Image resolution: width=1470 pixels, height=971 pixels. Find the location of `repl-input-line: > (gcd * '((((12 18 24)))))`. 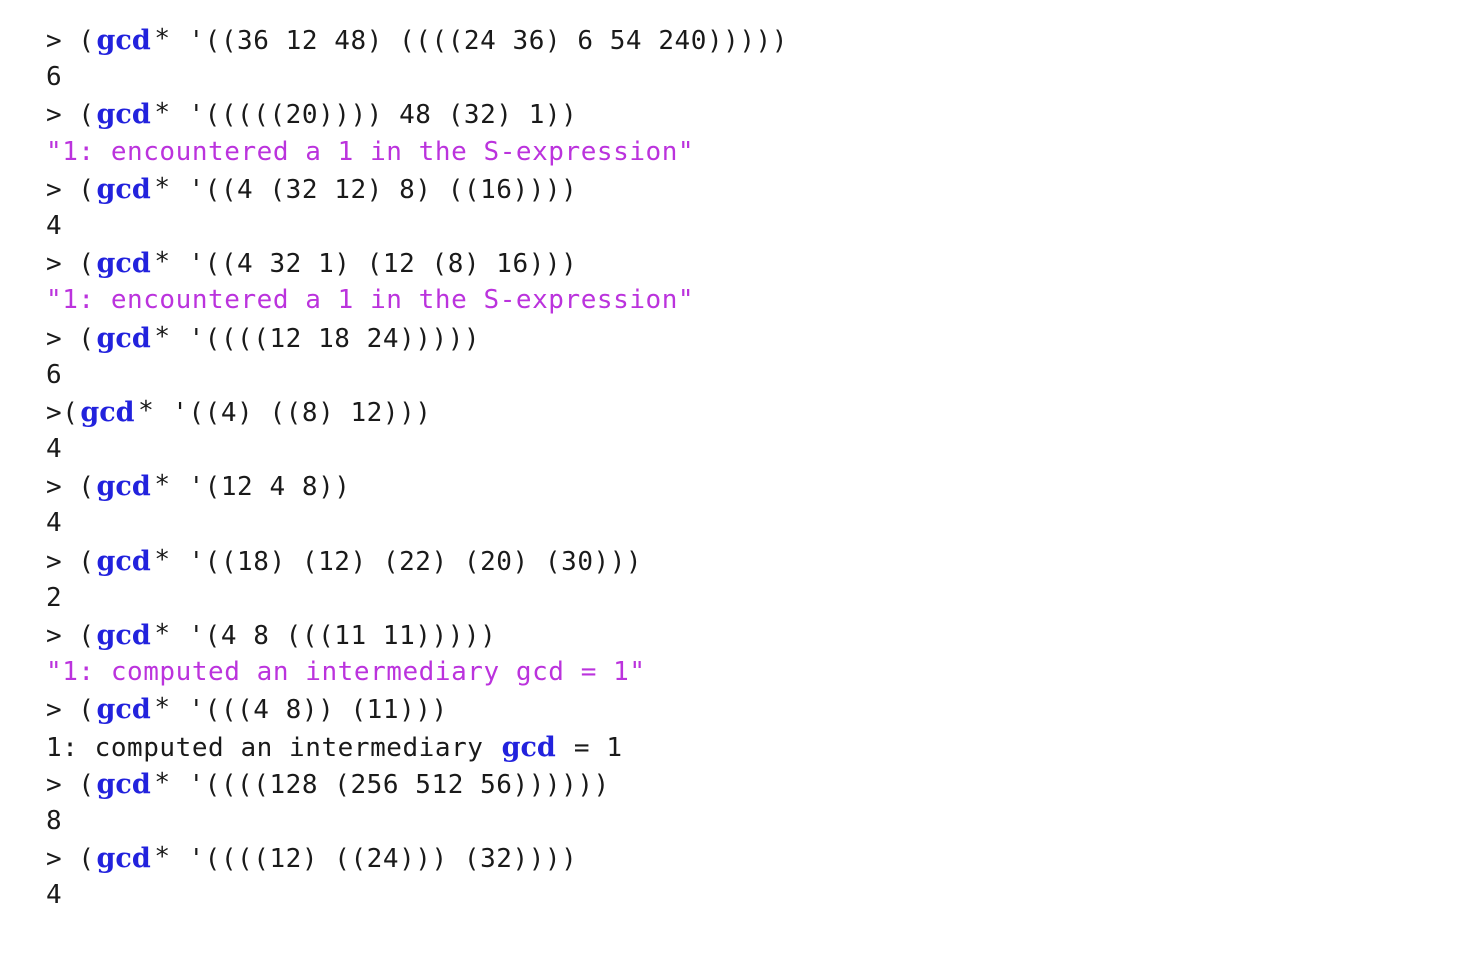

repl-input-line: > (gcd * '((((12 18 24))))) is located at coordinates (746, 338).